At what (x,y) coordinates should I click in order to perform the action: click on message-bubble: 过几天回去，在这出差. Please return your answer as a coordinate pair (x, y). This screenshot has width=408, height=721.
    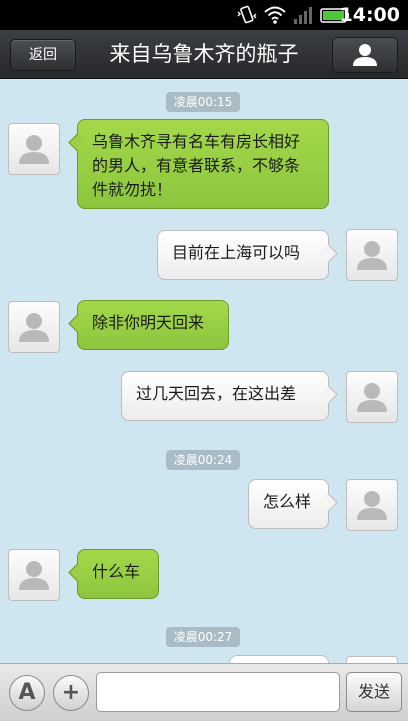
    Looking at the image, I should click on (229, 396).